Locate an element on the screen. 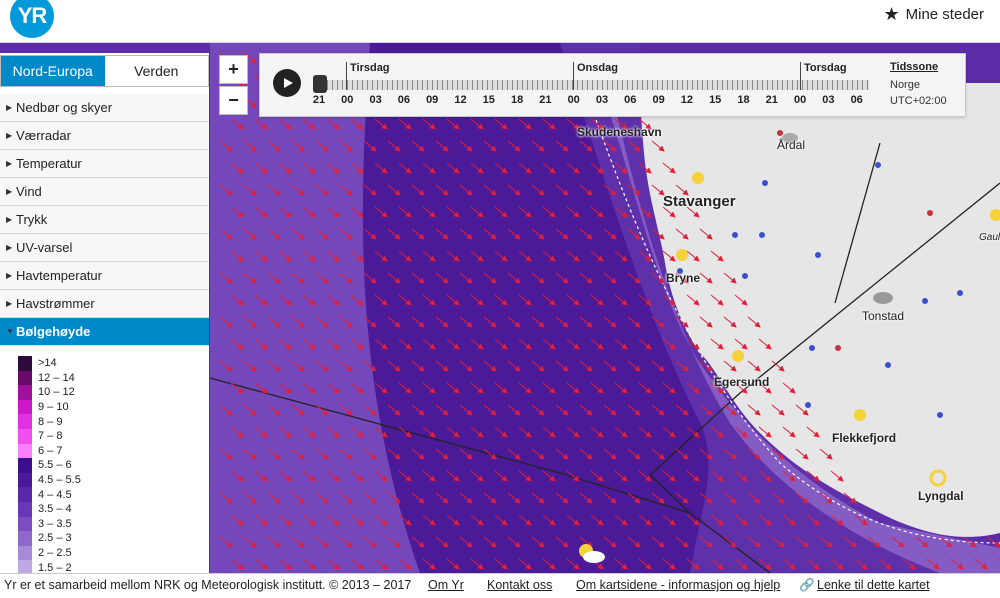 Image resolution: width=1000 pixels, height=598 pixels. tab-verden: Verden is located at coordinates (156, 71).